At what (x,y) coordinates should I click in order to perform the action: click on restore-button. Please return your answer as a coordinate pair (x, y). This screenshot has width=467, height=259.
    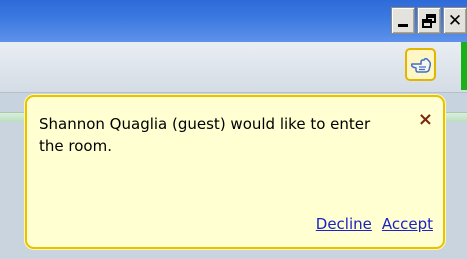
    Looking at the image, I should click on (429, 20).